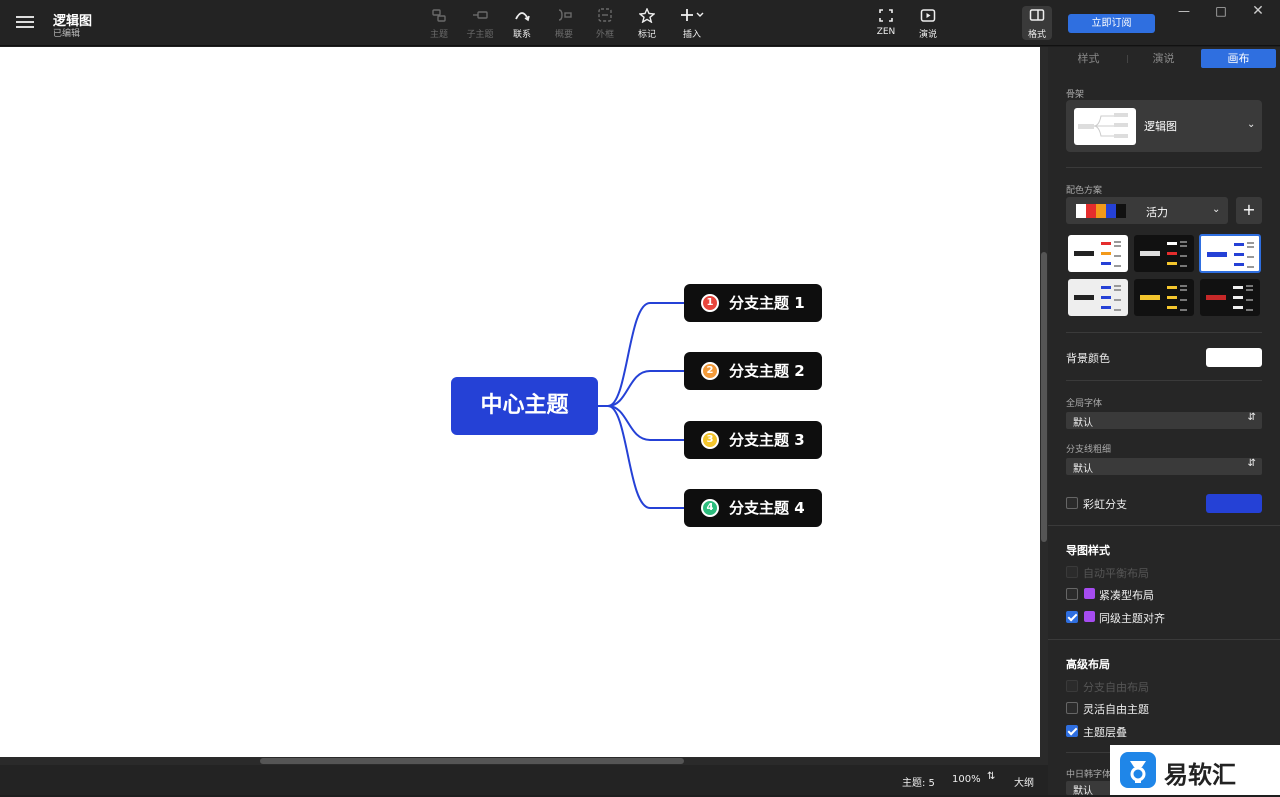 The width and height of the screenshot is (1280, 797). What do you see at coordinates (1084, 191) in the screenshot?
I see `color-scheme-label: 配色方案` at bounding box center [1084, 191].